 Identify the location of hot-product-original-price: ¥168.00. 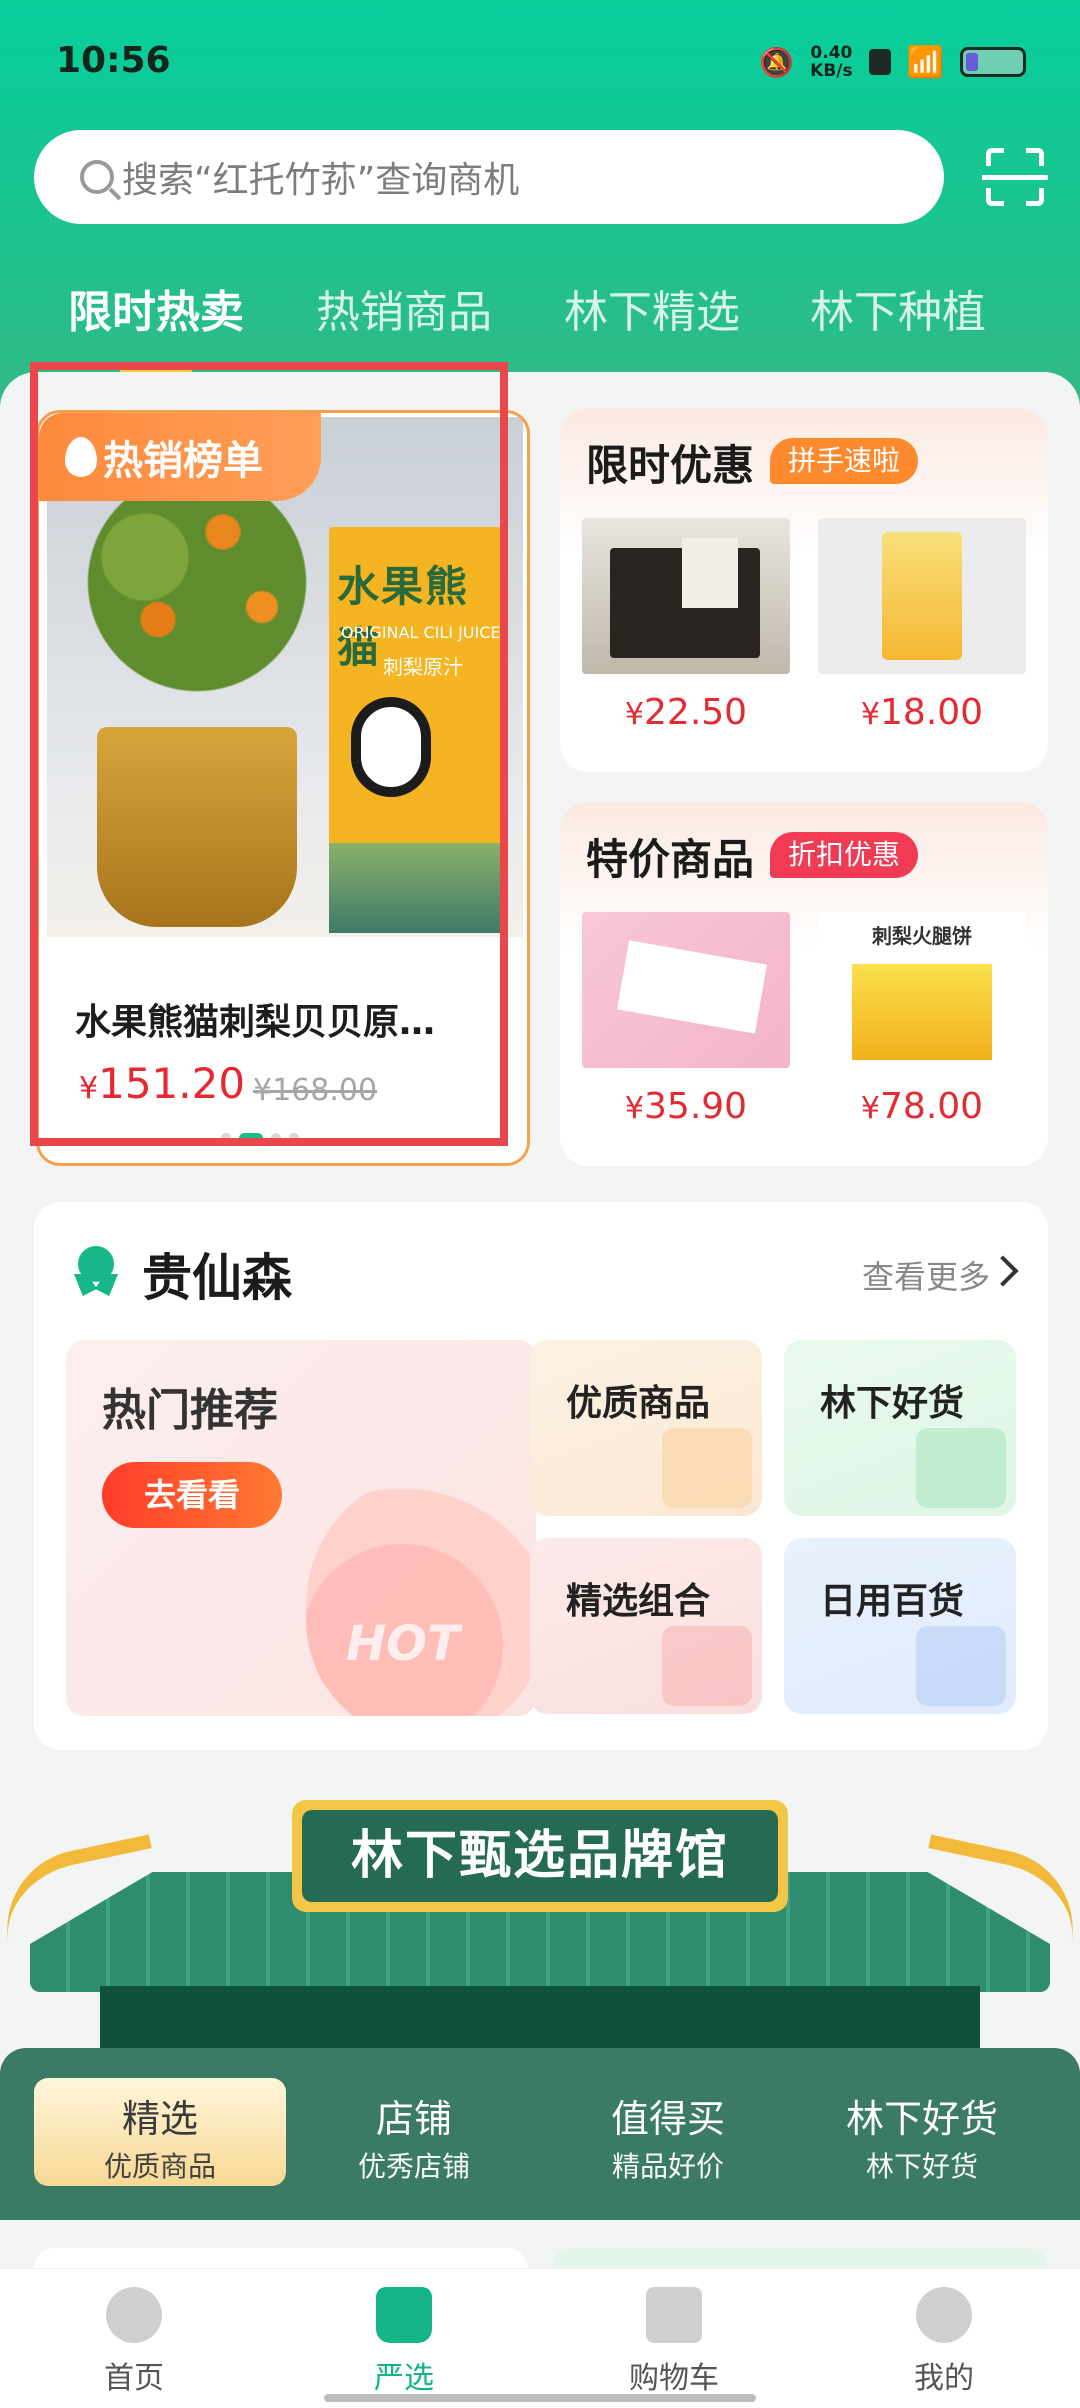
(315, 1090).